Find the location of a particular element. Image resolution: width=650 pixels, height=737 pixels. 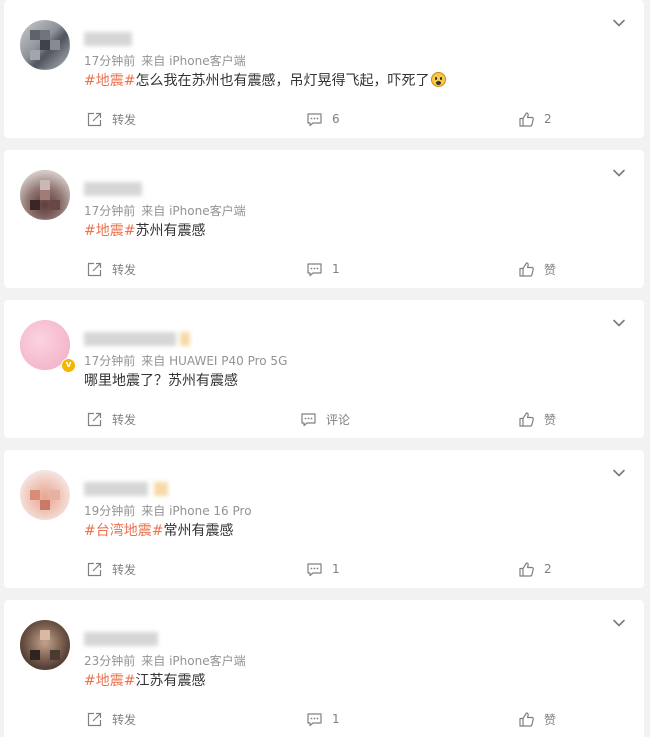

post-text: 哪里地震了？苏州有震感 is located at coordinates (161, 381).